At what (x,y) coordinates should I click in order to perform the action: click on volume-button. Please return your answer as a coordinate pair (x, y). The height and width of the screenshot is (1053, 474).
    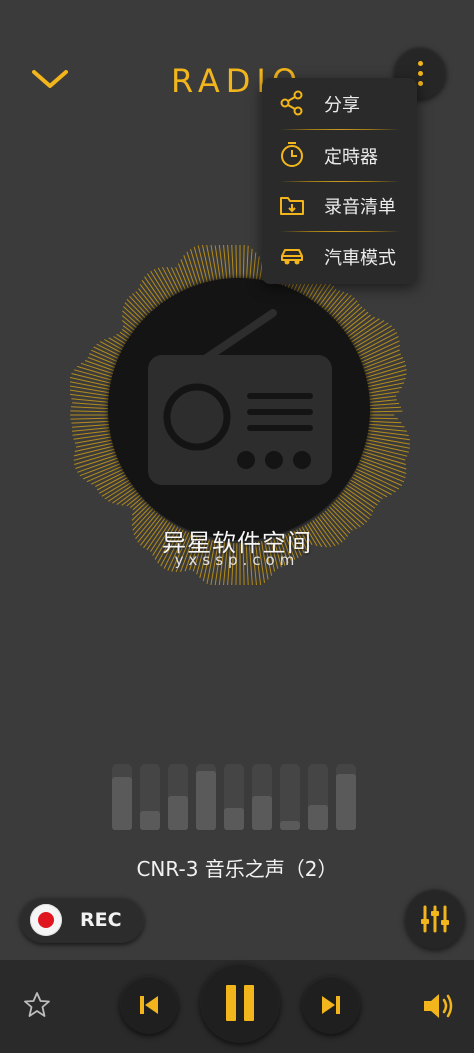
    Looking at the image, I should click on (438, 1006).